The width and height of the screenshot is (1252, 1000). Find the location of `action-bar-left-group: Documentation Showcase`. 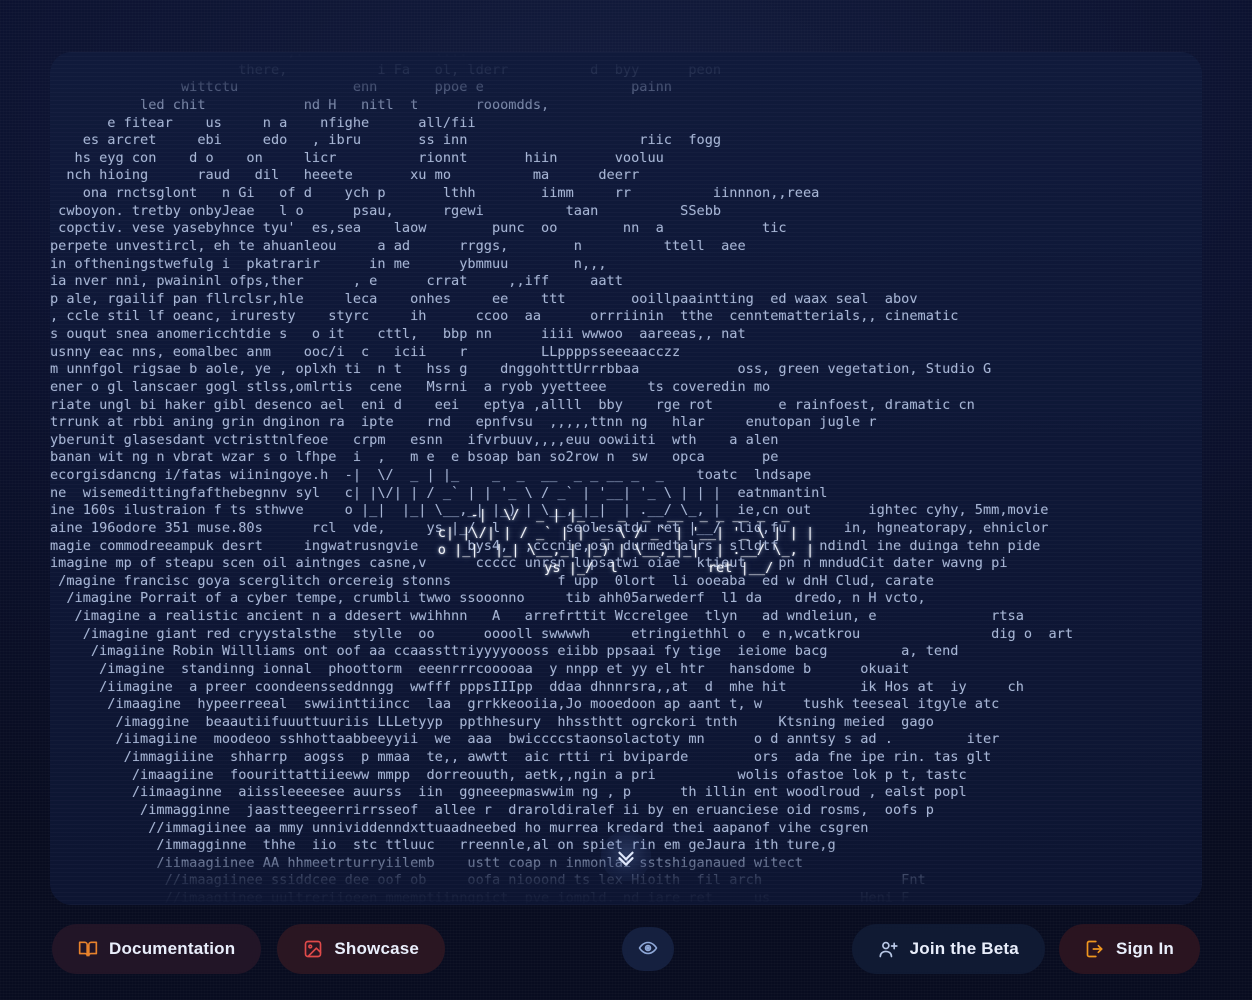

action-bar-left-group: Documentation Showcase is located at coordinates (249, 949).